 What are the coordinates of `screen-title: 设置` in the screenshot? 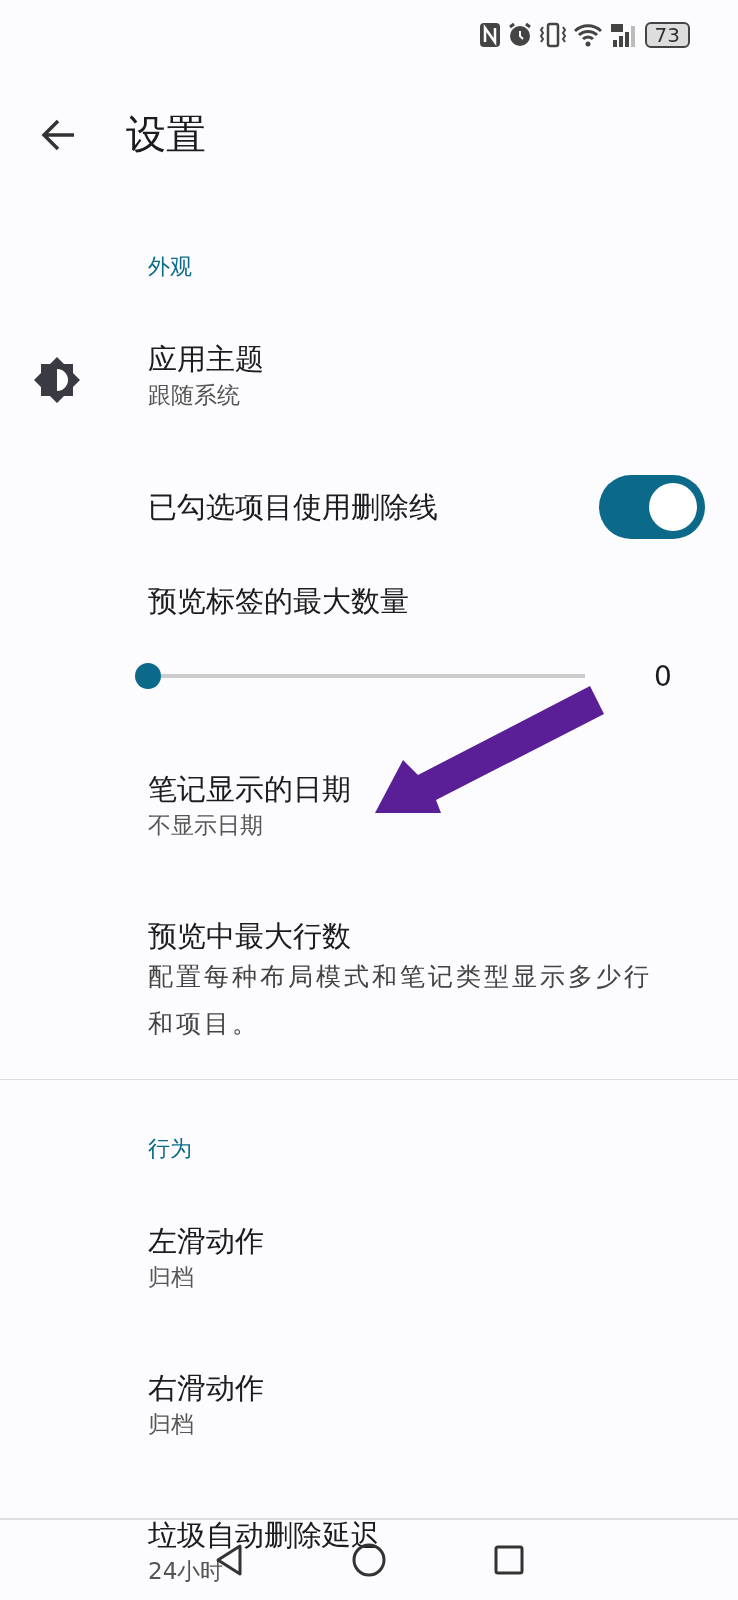 It's located at (166, 134).